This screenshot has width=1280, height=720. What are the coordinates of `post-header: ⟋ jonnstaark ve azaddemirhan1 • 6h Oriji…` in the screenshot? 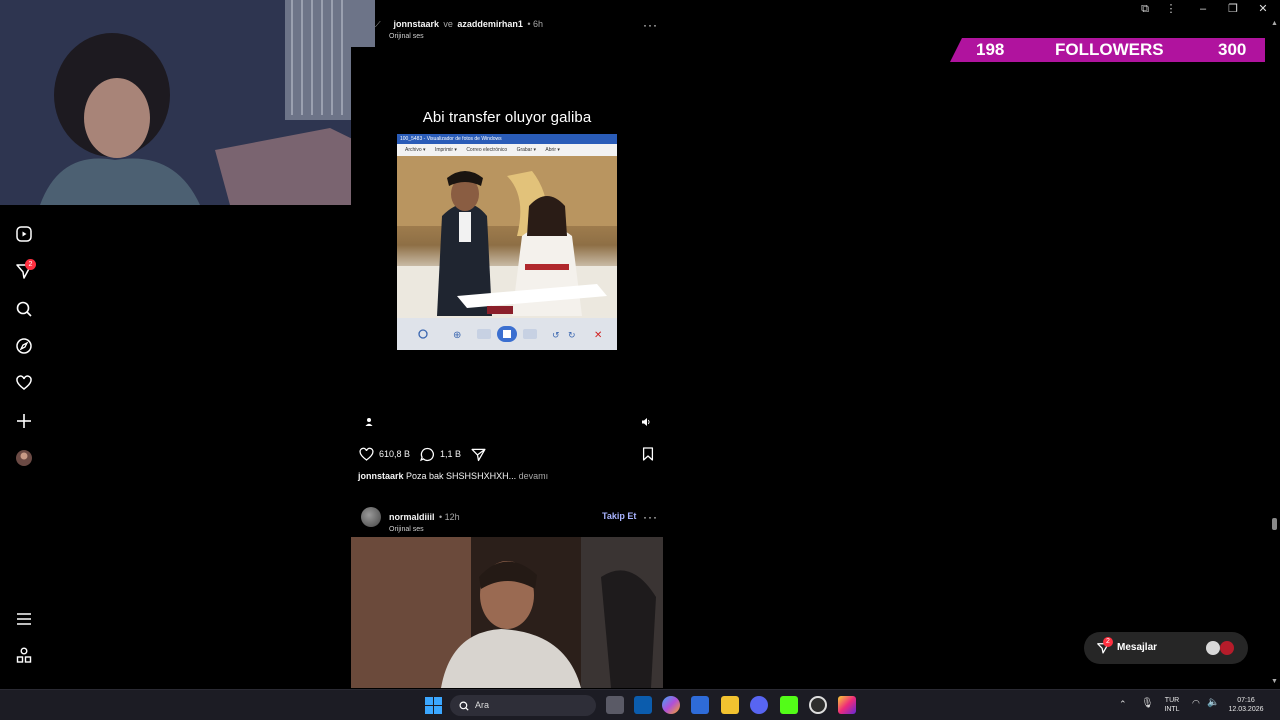 It's located at (459, 29).